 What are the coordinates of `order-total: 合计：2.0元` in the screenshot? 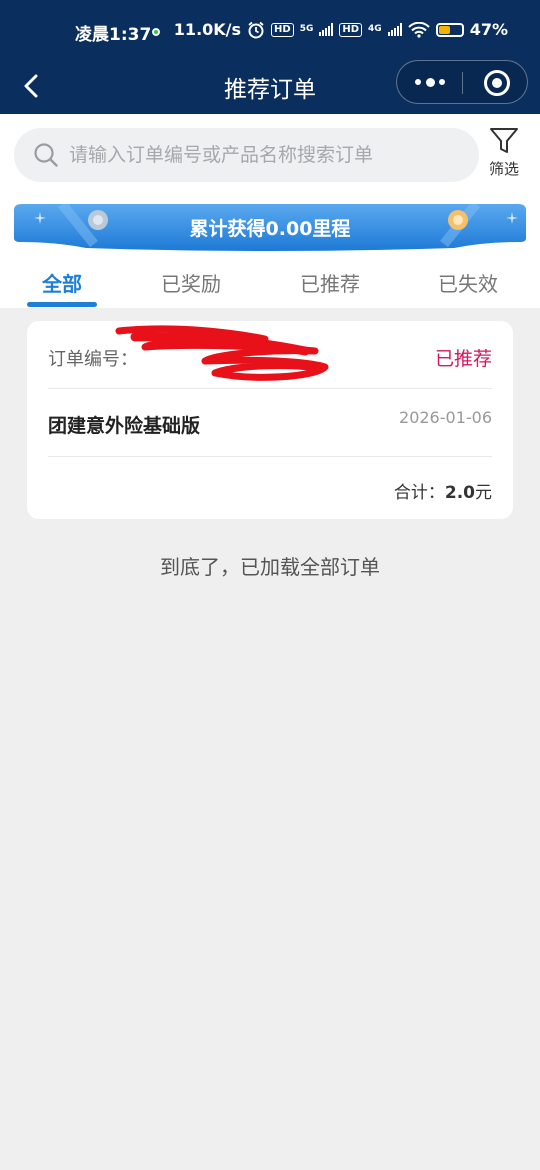 It's located at (443, 490).